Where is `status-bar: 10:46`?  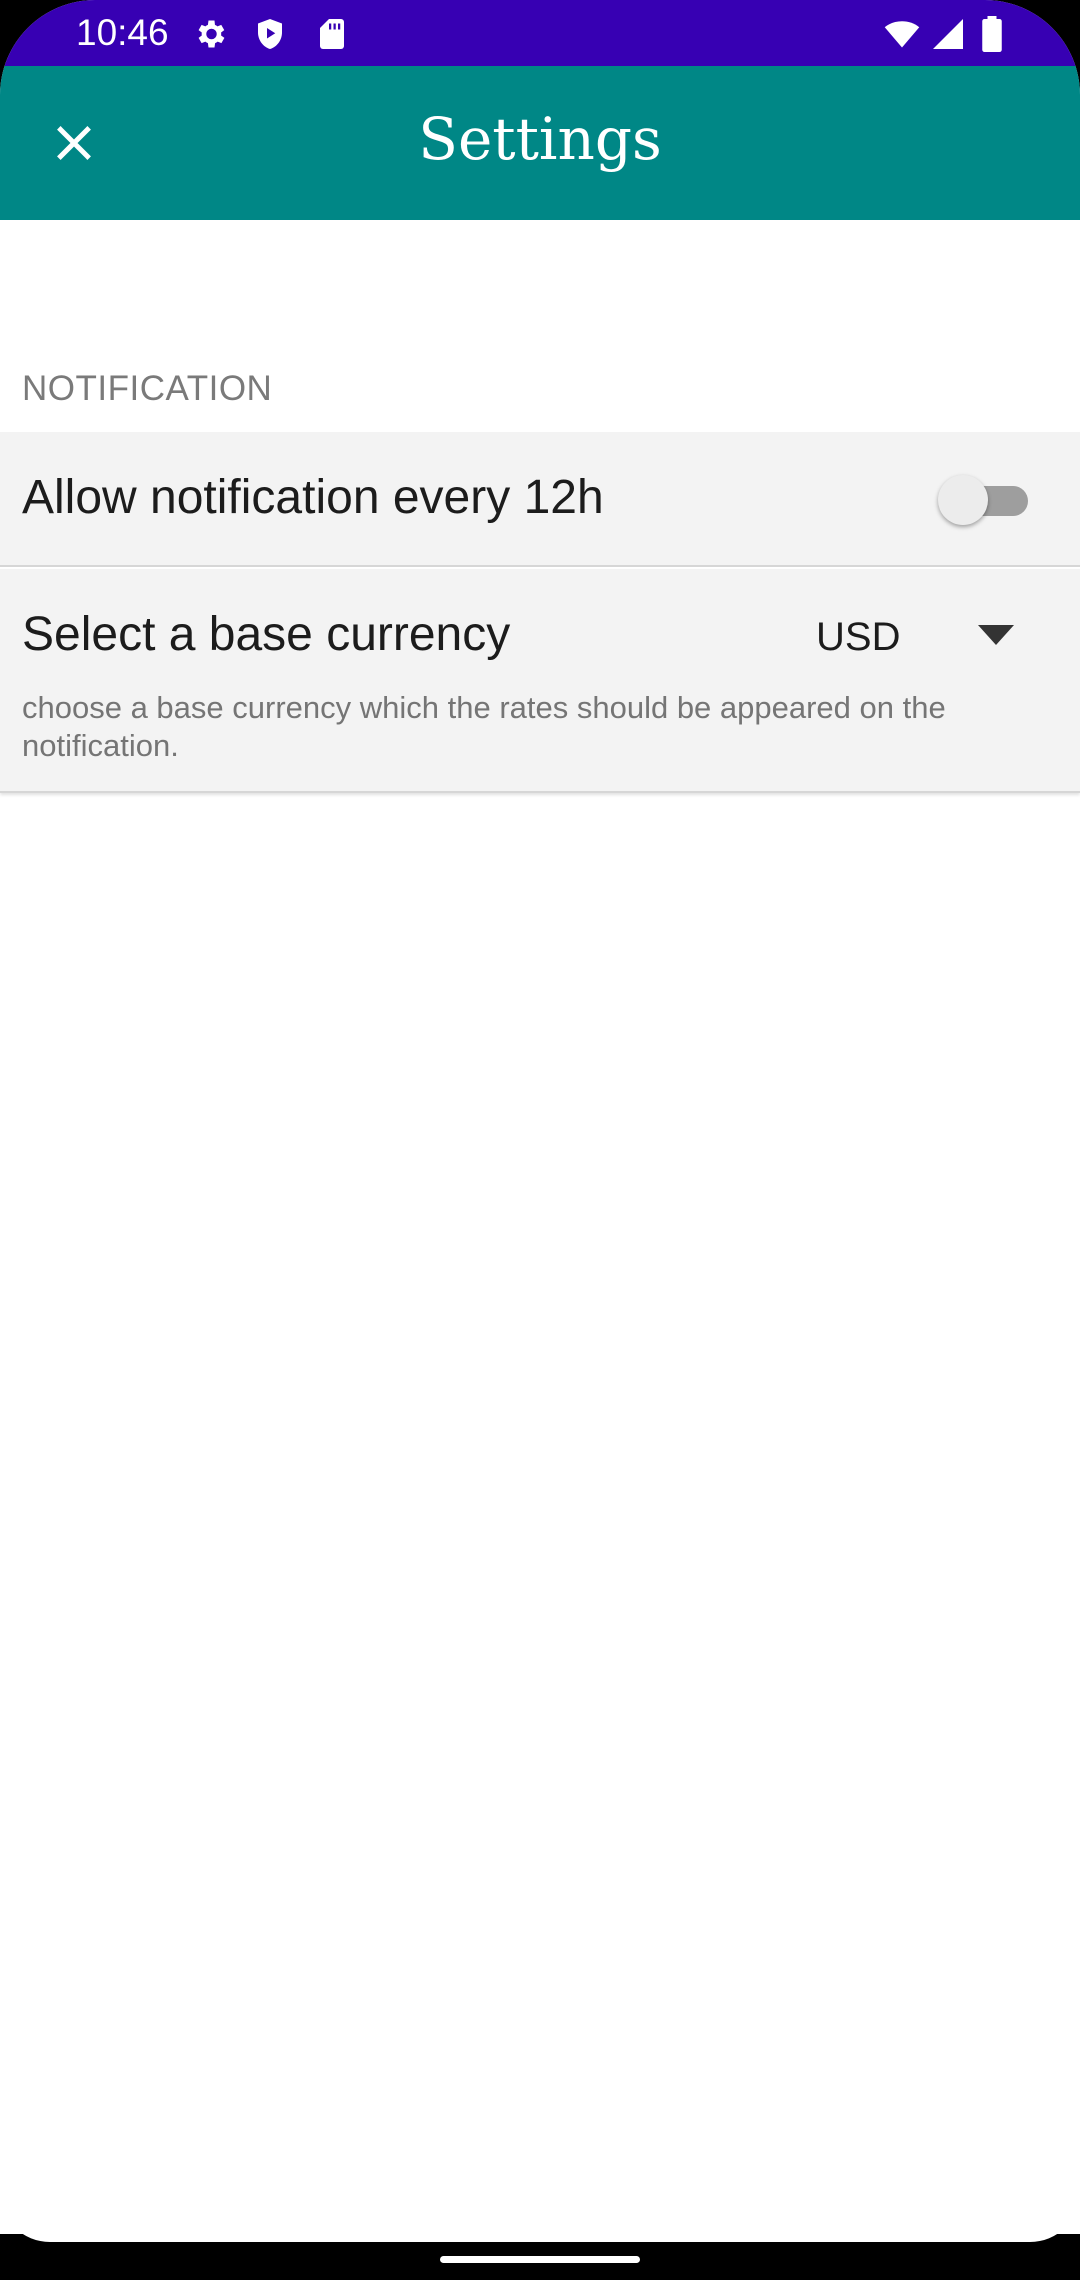
status-bar: 10:46 is located at coordinates (540, 33).